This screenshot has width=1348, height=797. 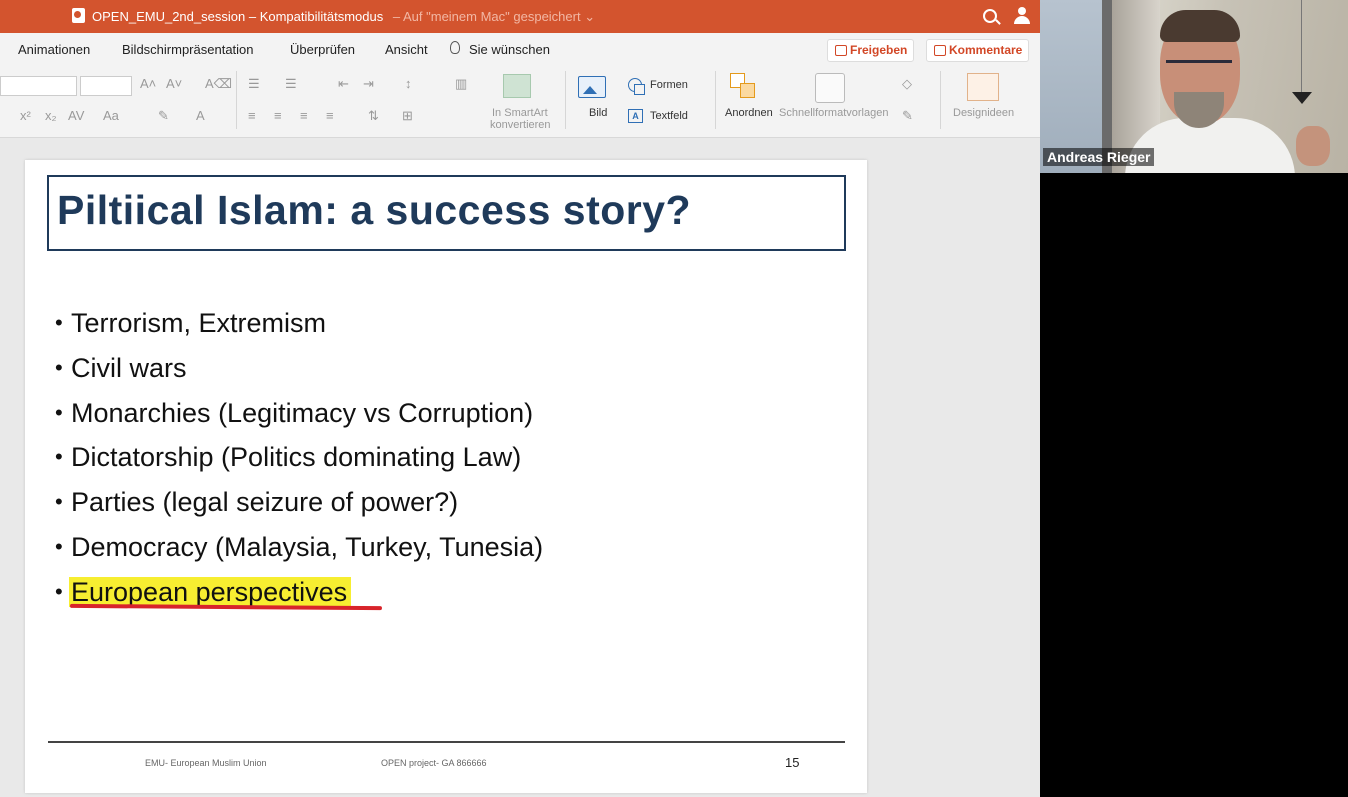 What do you see at coordinates (169, 16) in the screenshot?
I see `document-title: OPEN_EMU_2nd_session` at bounding box center [169, 16].